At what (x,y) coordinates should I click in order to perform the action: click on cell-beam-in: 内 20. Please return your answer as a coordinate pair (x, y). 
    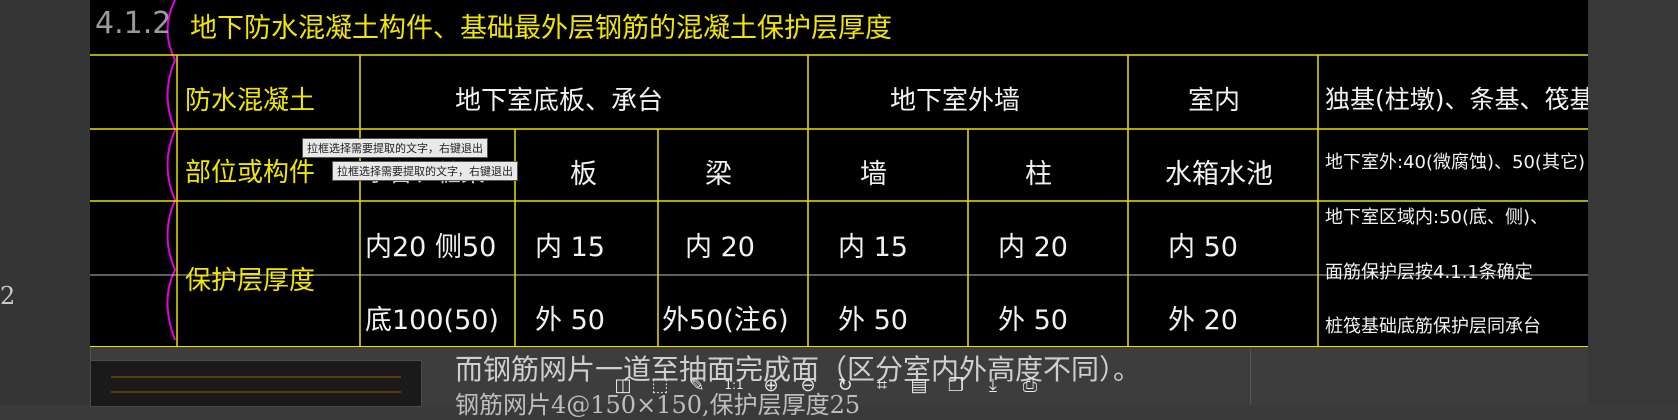
    Looking at the image, I should click on (720, 247).